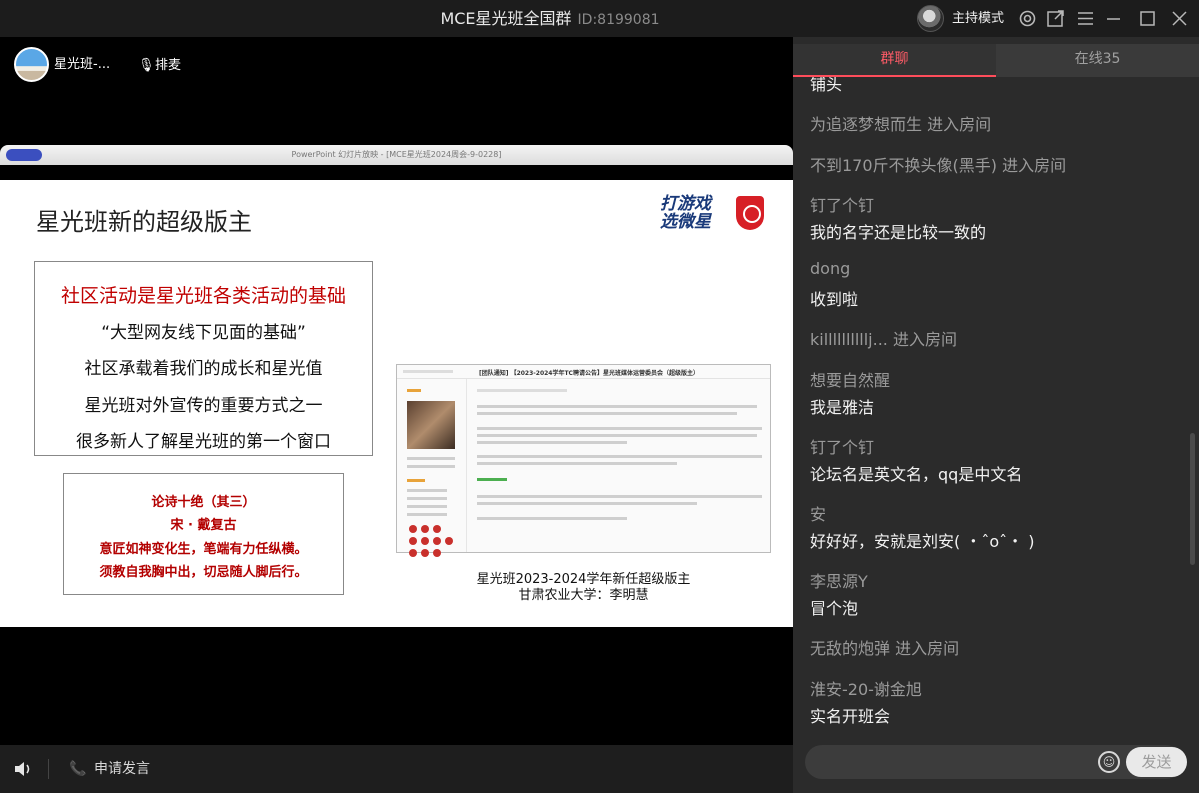 The image size is (1199, 793). What do you see at coordinates (830, 268) in the screenshot?
I see `chat-nickname: dong` at bounding box center [830, 268].